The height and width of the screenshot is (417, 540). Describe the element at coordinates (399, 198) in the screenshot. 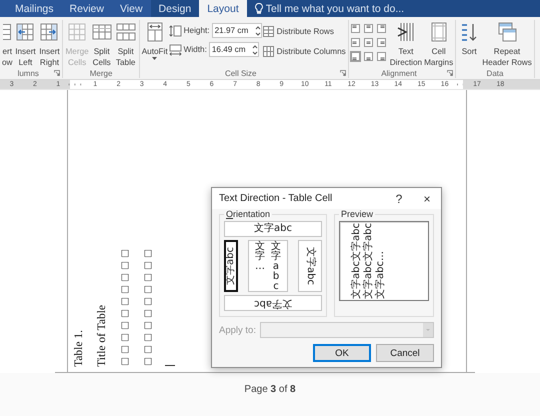

I see `help-button: ?` at that location.